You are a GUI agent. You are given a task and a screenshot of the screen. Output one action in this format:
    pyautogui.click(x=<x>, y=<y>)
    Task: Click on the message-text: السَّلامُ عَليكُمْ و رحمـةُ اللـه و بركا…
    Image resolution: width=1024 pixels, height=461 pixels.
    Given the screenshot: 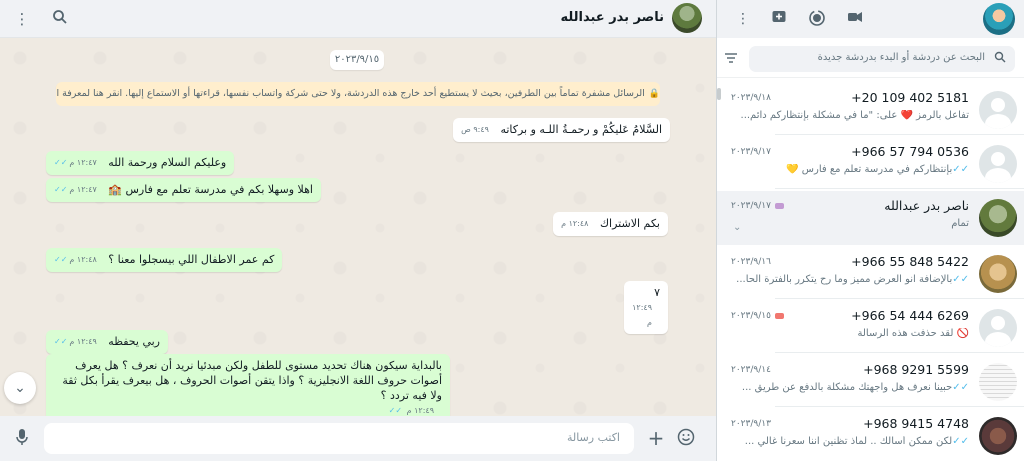 What is the action you would take?
    pyautogui.click(x=581, y=129)
    